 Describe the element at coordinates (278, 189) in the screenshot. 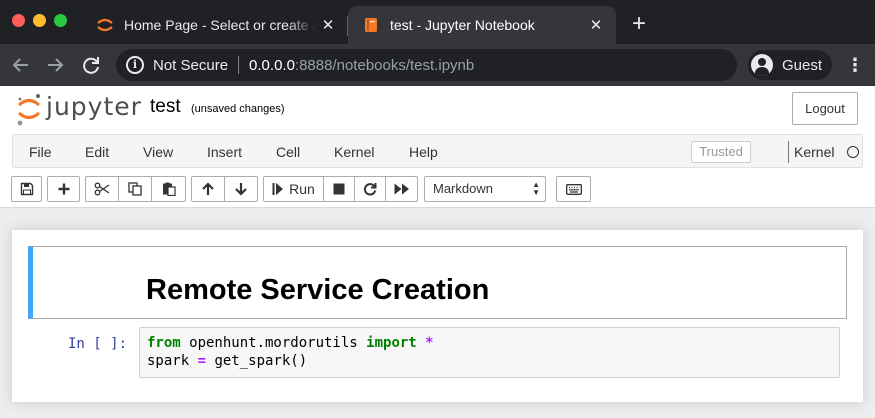

I see `step-forward-icon` at that location.